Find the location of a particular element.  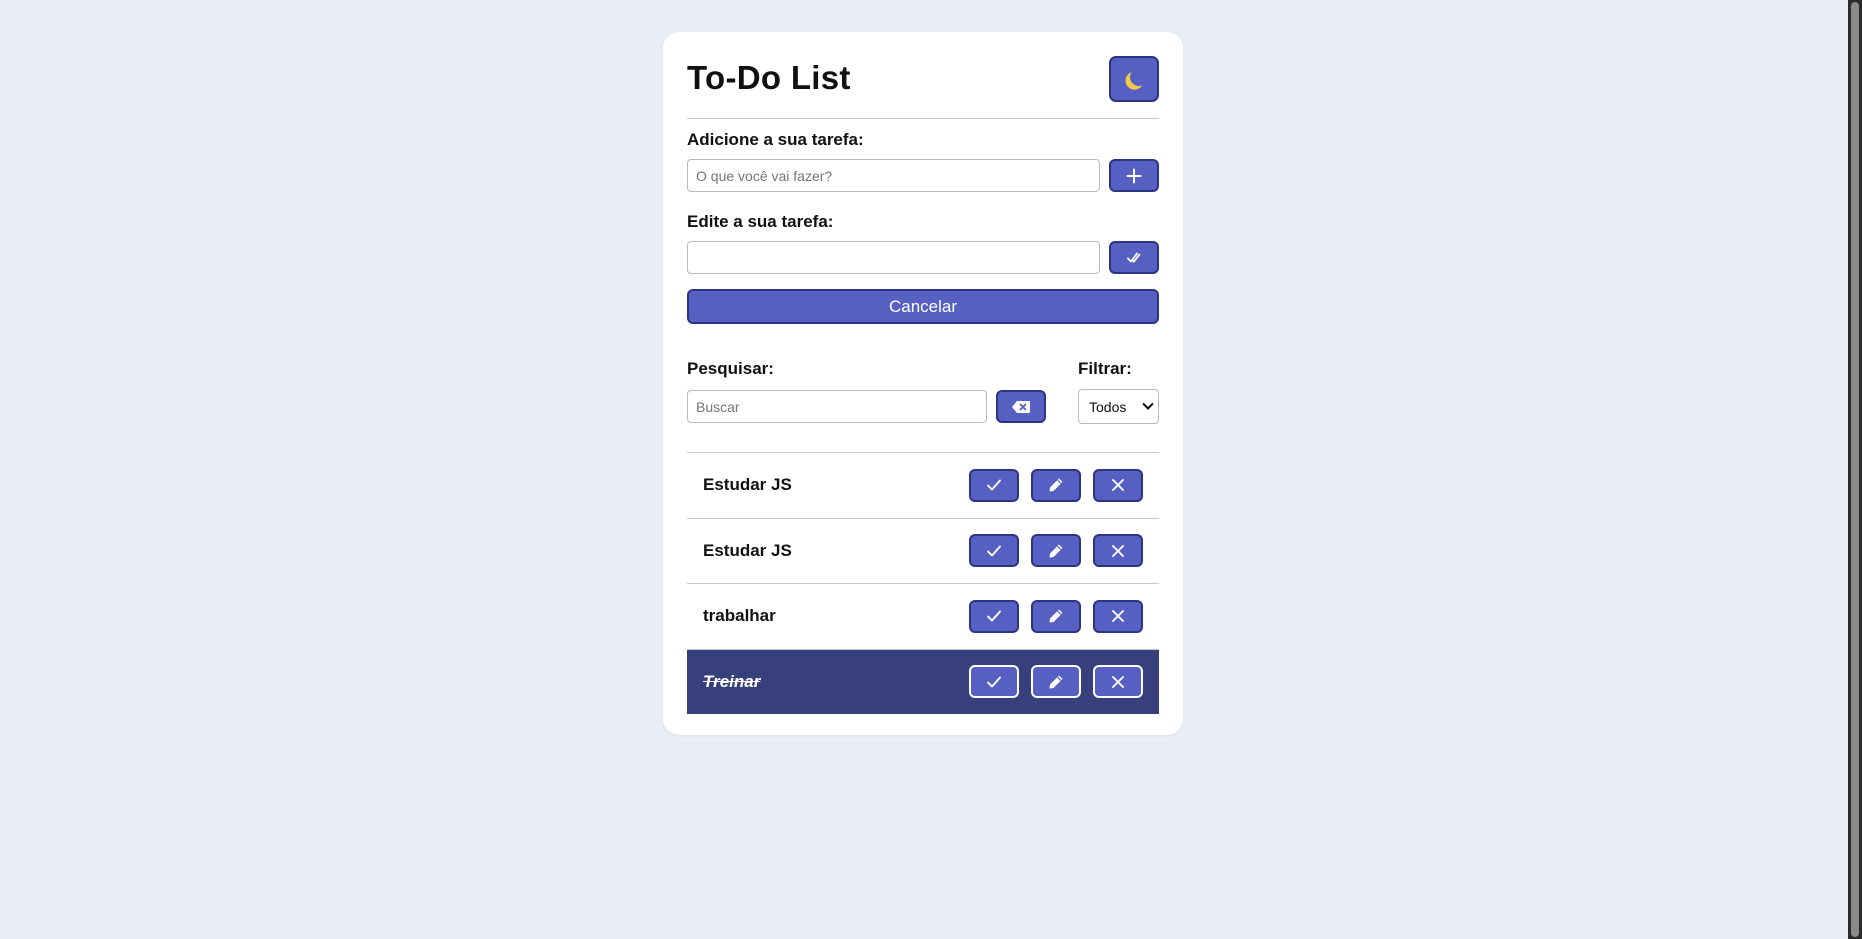

todo-title: trabalhar is located at coordinates (739, 616).